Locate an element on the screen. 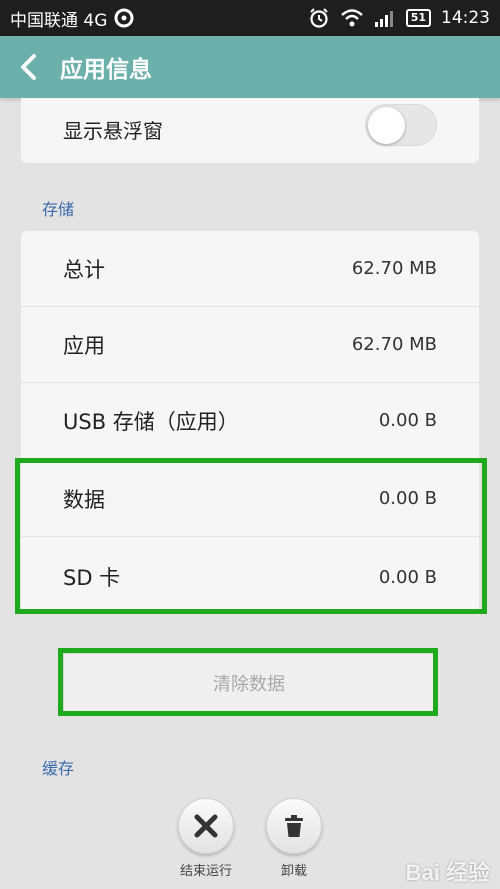 The height and width of the screenshot is (889, 500). clock: 14:23 is located at coordinates (465, 18).